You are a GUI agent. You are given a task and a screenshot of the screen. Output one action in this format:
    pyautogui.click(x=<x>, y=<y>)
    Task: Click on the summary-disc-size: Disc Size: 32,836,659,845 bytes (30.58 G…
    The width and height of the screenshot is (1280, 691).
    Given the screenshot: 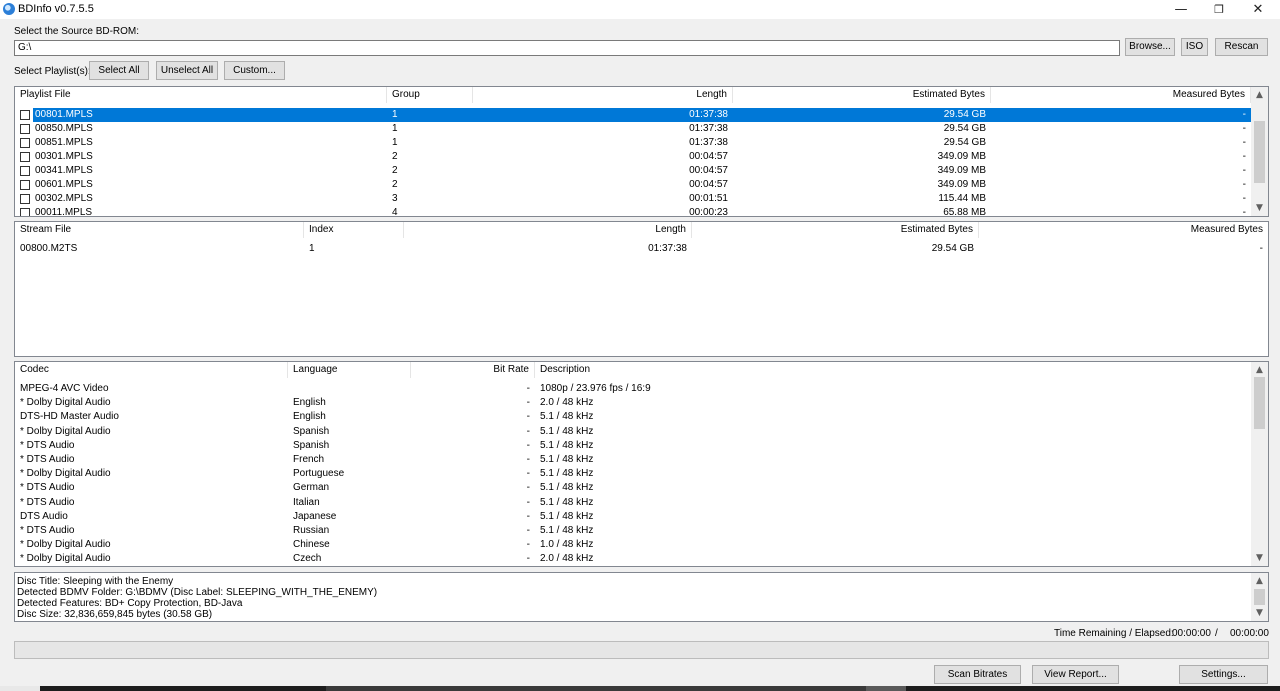 What is the action you would take?
    pyautogui.click(x=115, y=614)
    